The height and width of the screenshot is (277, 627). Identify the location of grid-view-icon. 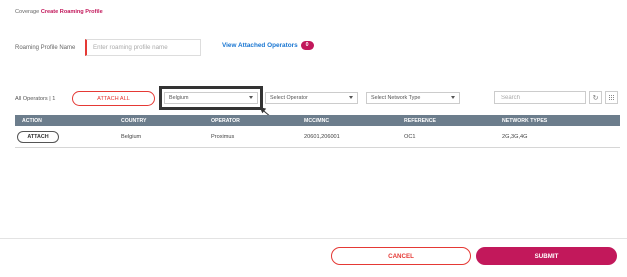
(611, 97).